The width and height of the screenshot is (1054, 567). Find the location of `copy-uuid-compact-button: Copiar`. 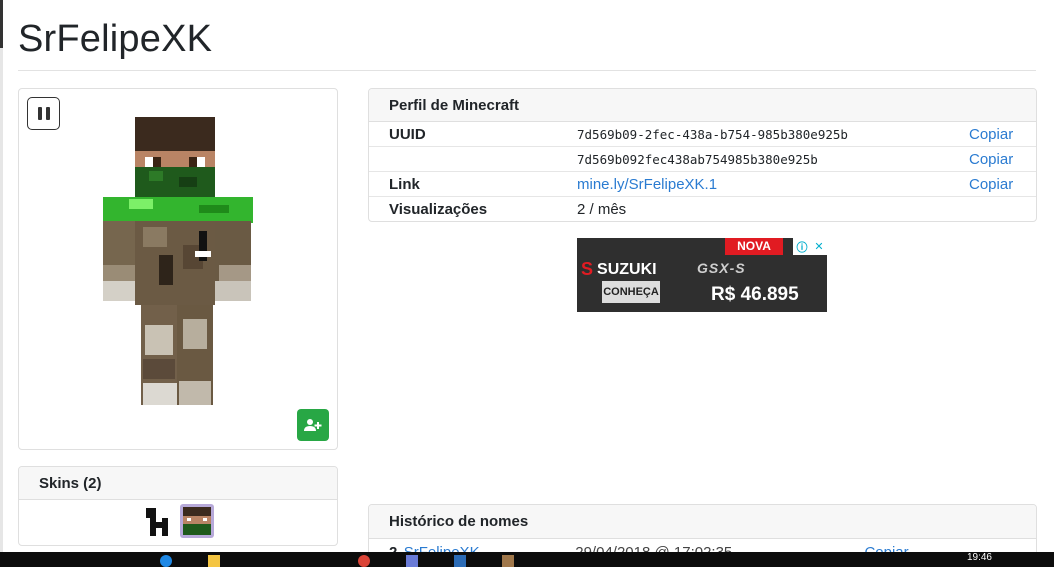

copy-uuid-compact-button: Copiar is located at coordinates (1002, 159).